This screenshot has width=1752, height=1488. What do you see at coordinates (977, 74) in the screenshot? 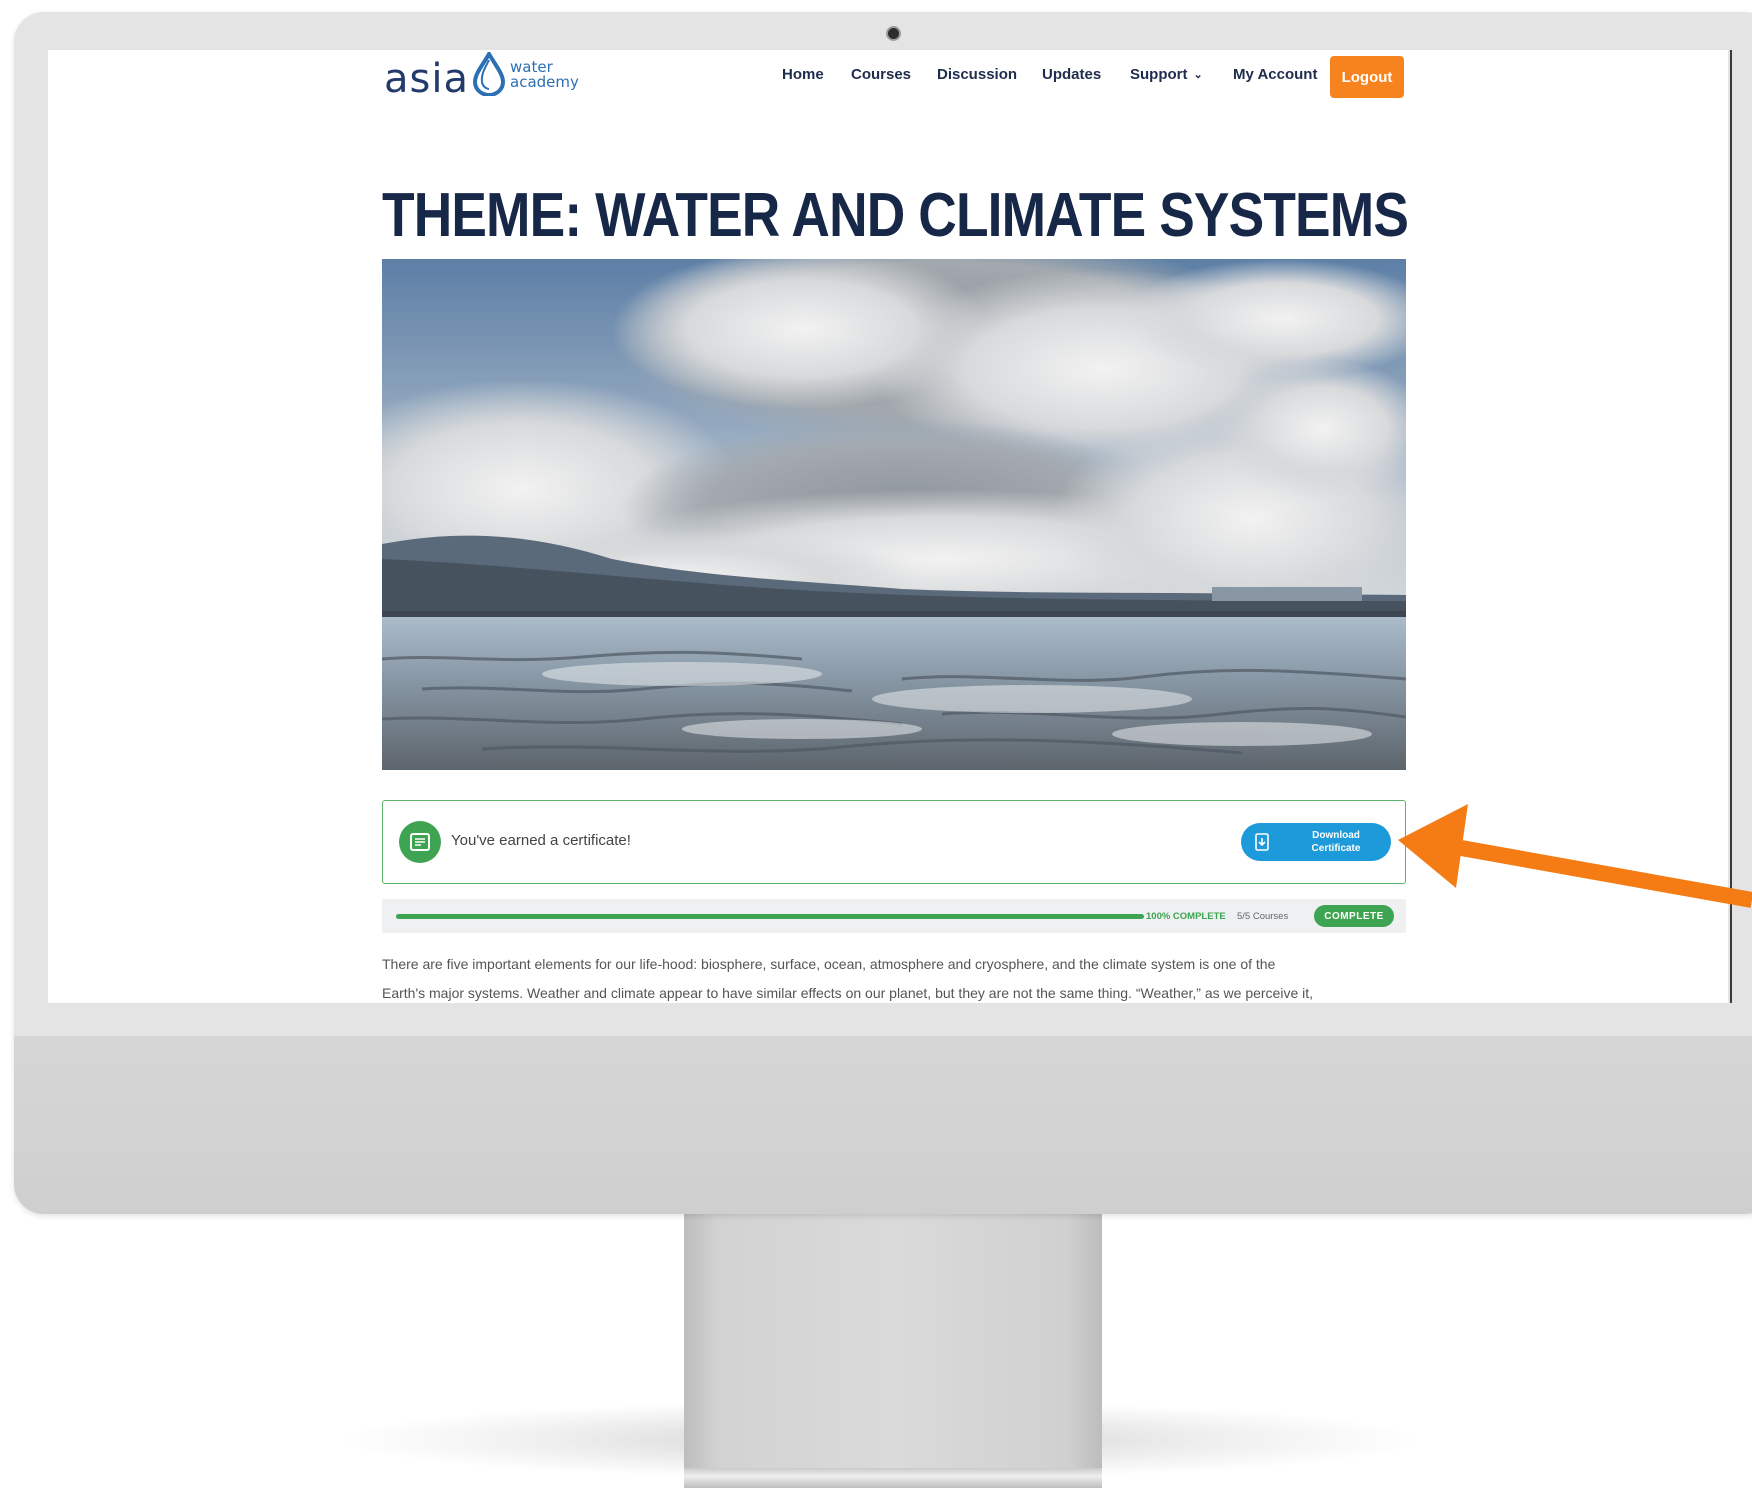
I see `nav-discussion: Discussion` at bounding box center [977, 74].